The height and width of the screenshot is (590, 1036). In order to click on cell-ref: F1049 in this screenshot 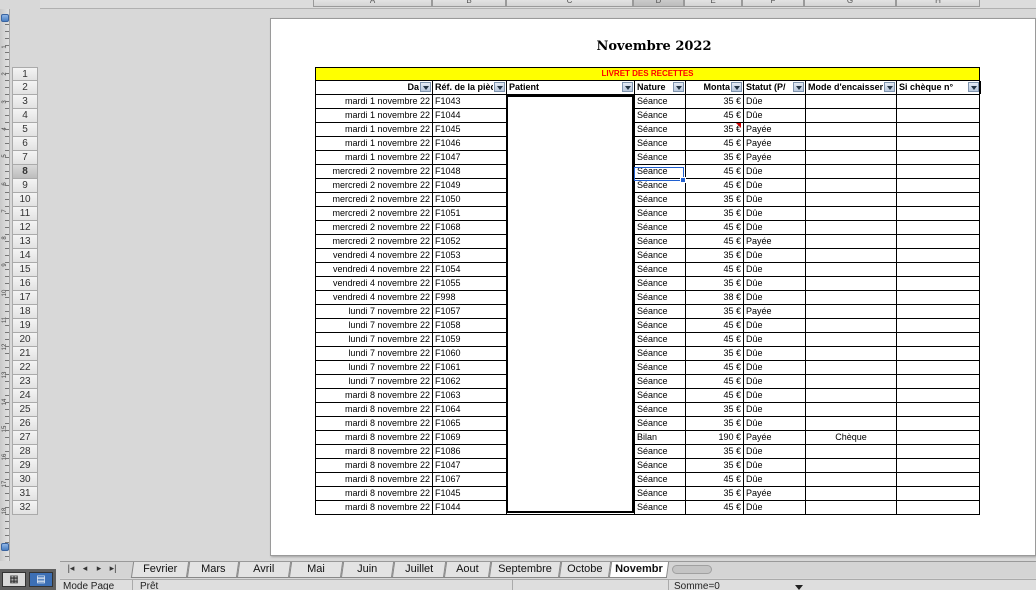, I will do `click(470, 185)`.